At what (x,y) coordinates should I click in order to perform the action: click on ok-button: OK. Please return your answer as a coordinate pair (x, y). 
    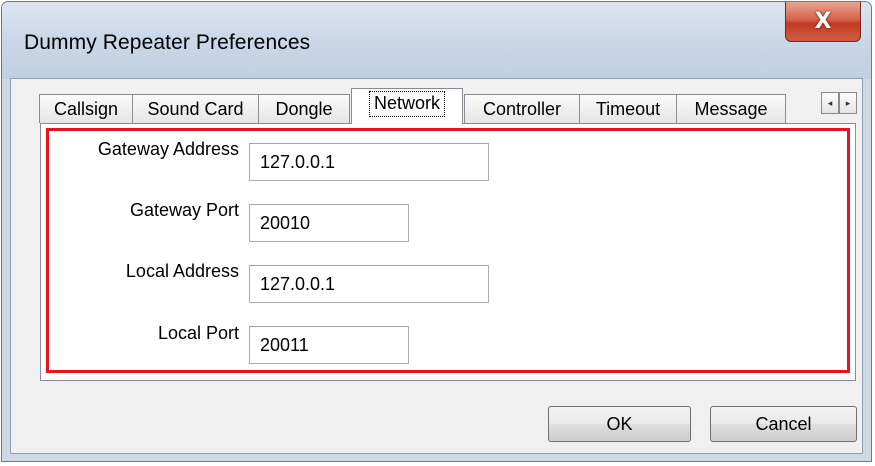
    Looking at the image, I should click on (619, 424).